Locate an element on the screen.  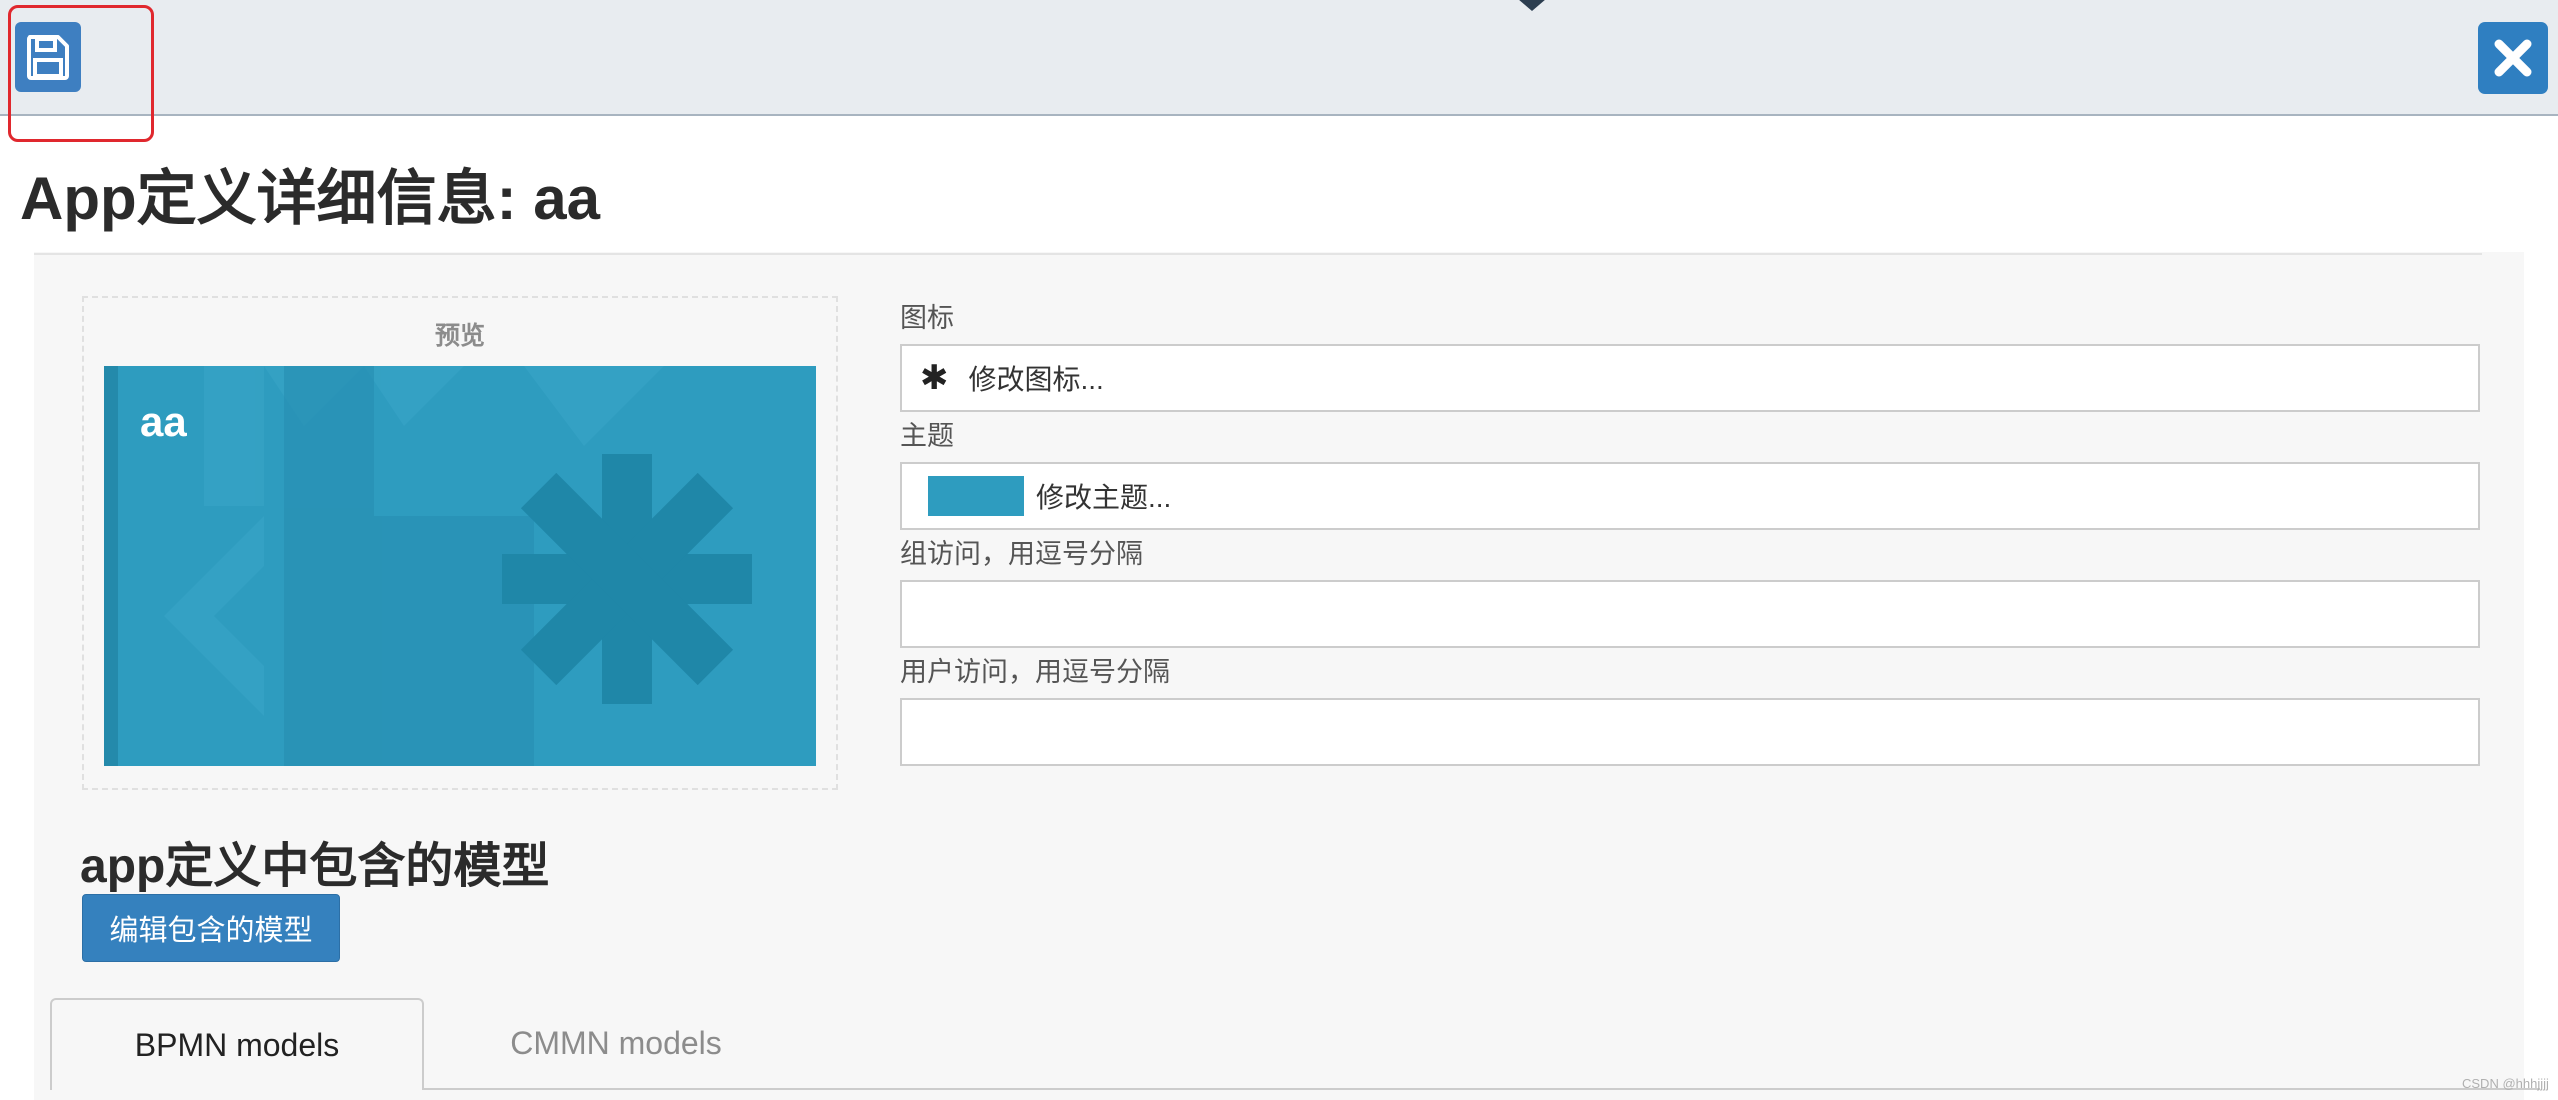
app-preview-tile: aa is located at coordinates (460, 566).